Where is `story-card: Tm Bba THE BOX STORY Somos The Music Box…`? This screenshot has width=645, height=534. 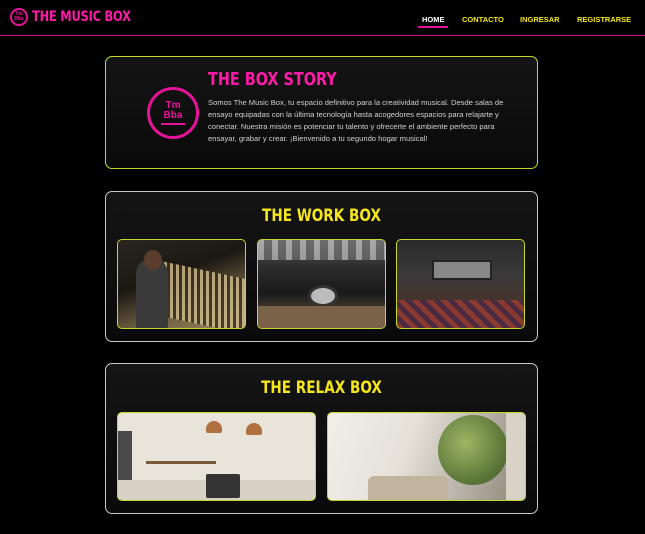 story-card: Tm Bba THE BOX STORY Somos The Music Box… is located at coordinates (321, 112).